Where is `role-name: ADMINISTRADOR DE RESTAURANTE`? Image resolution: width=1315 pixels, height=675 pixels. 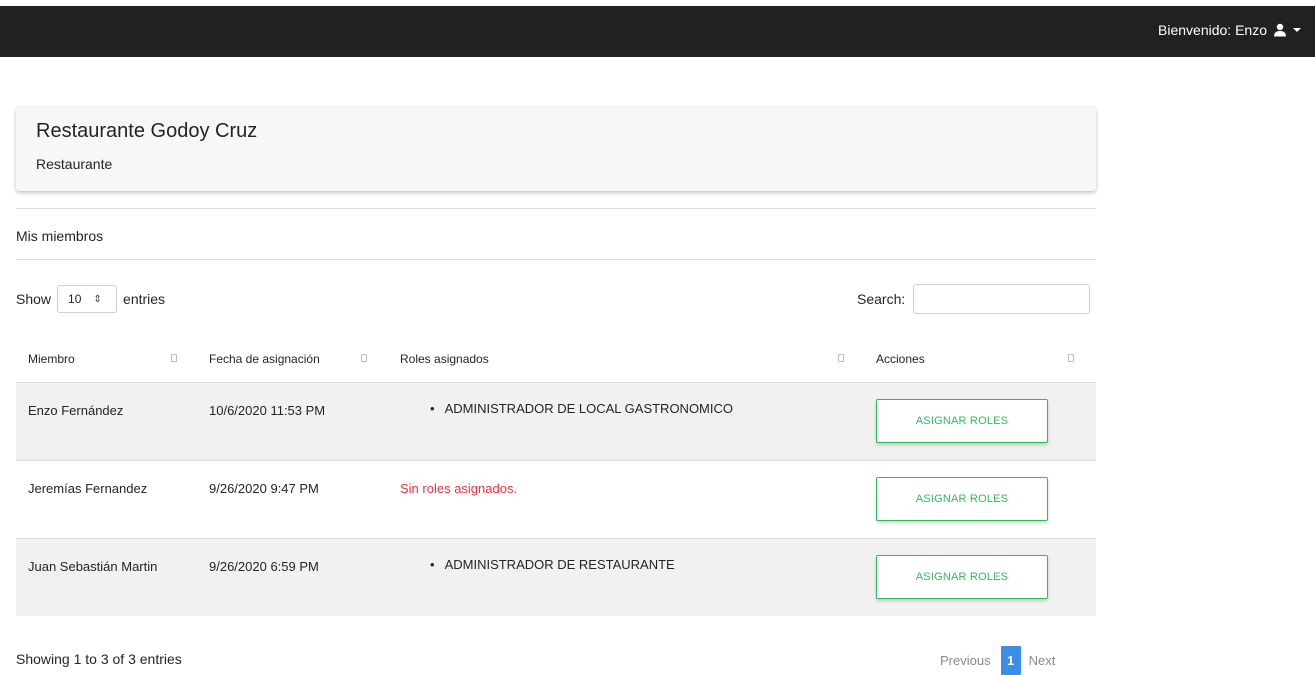 role-name: ADMINISTRADOR DE RESTAURANTE is located at coordinates (559, 564).